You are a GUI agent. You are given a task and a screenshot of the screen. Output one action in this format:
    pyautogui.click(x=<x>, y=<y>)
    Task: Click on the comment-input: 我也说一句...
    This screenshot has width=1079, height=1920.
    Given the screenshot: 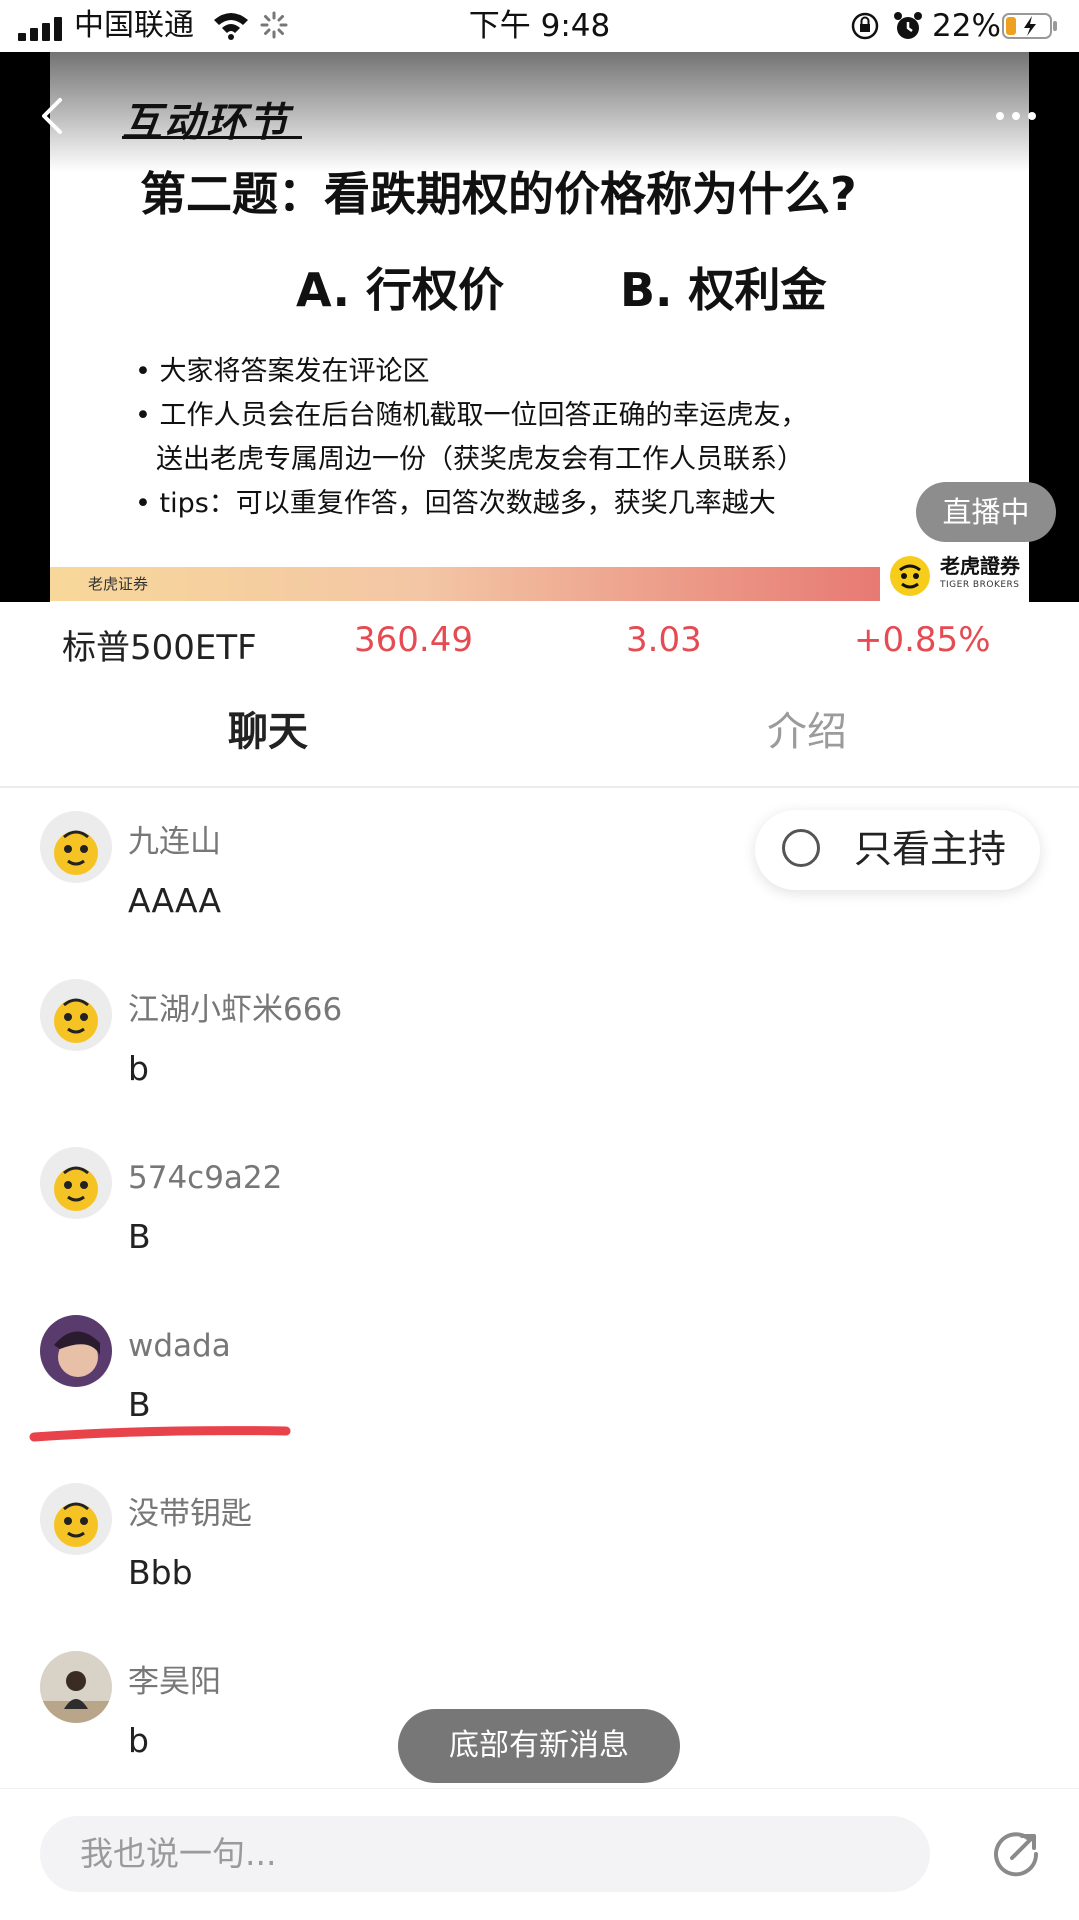 What is the action you would take?
    pyautogui.click(x=485, y=1854)
    